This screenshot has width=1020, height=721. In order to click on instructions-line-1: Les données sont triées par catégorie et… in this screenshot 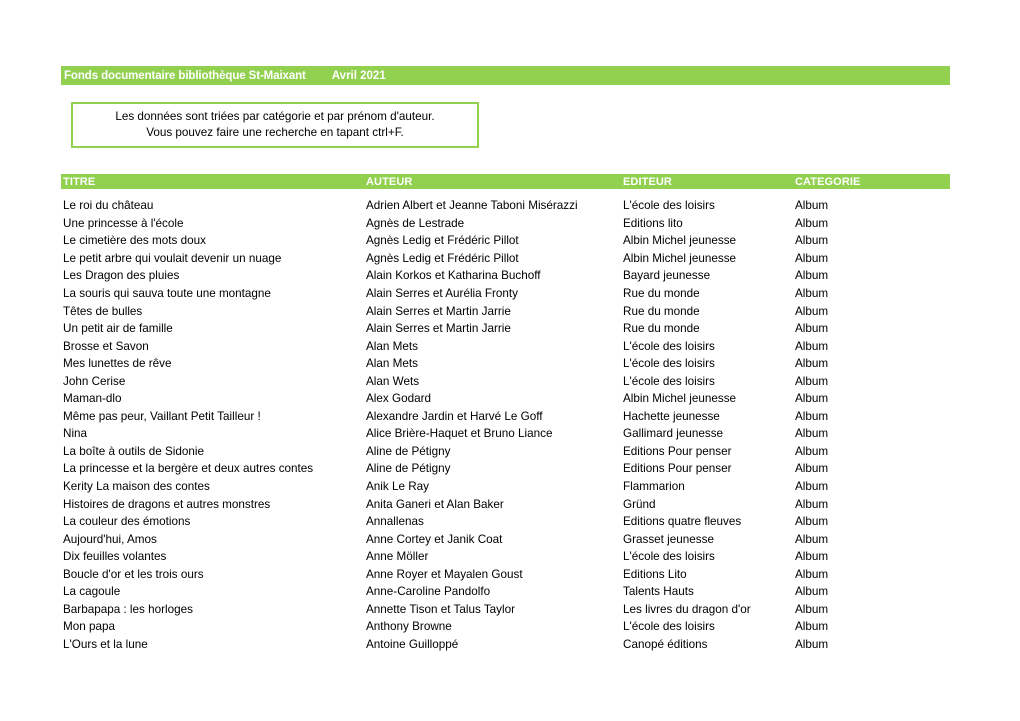, I will do `click(275, 116)`.